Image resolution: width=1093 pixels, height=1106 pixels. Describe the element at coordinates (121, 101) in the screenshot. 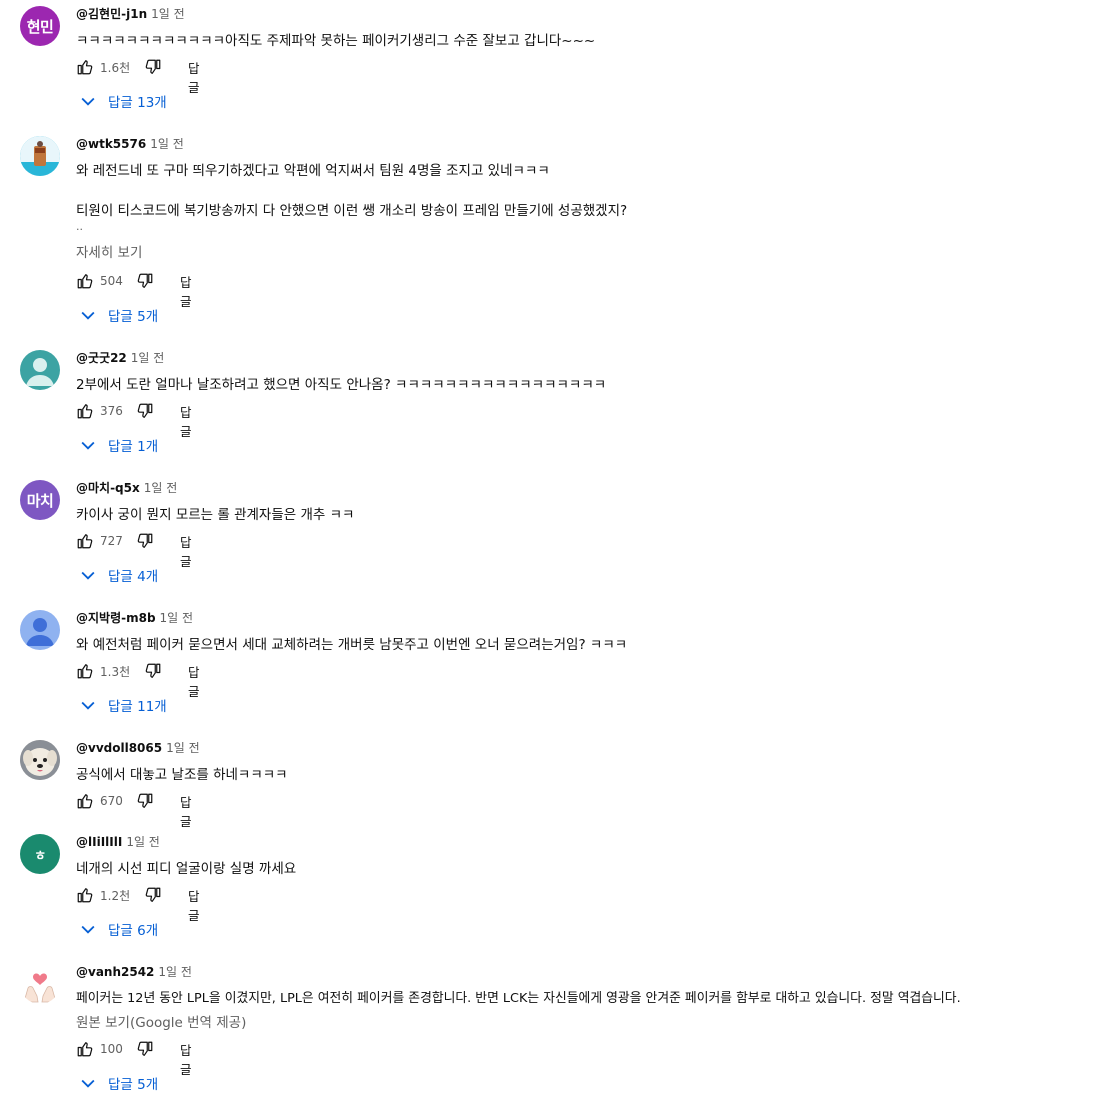

I see `view-replies-button: 답글 13개` at that location.